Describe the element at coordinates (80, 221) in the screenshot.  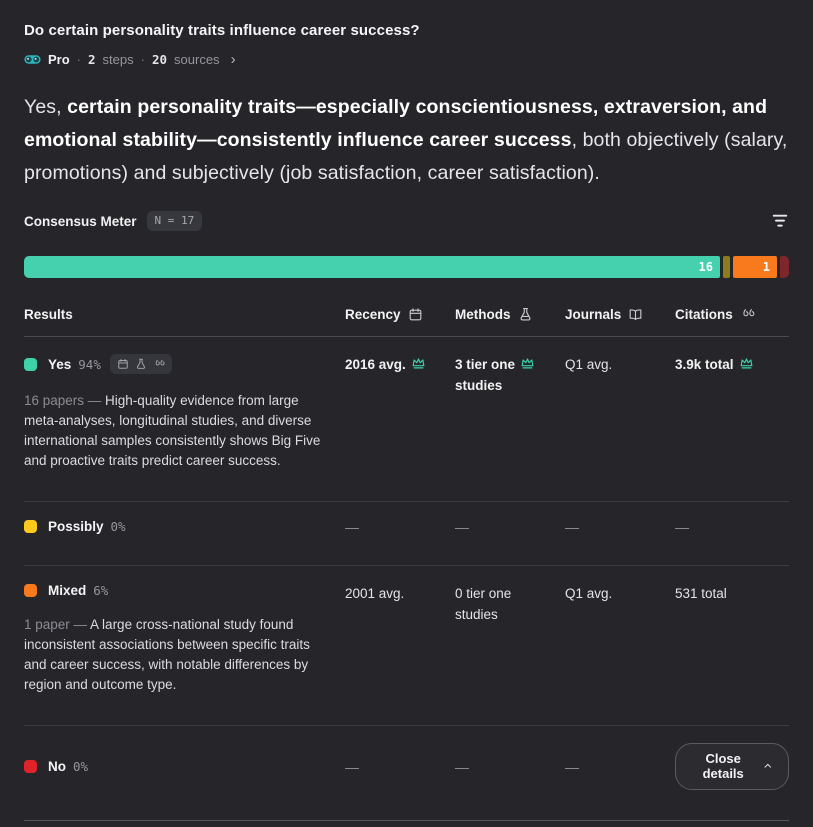
I see `consensus-meter-title: Consensus Meter` at that location.